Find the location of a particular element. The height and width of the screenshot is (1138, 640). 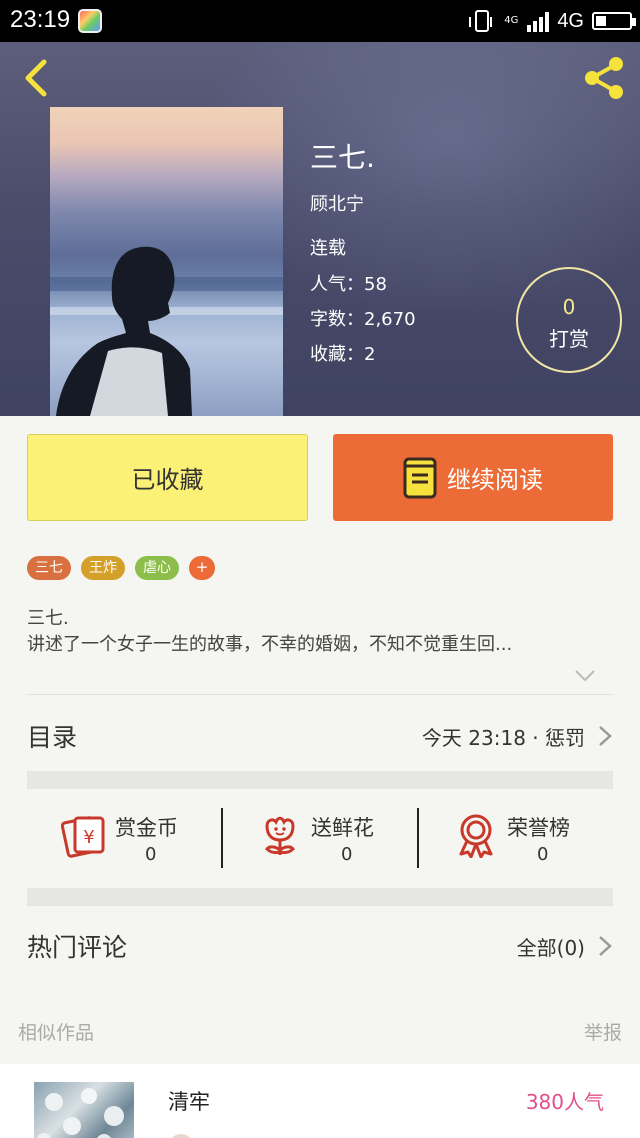

favorited-button: 已收藏 is located at coordinates (167, 477).